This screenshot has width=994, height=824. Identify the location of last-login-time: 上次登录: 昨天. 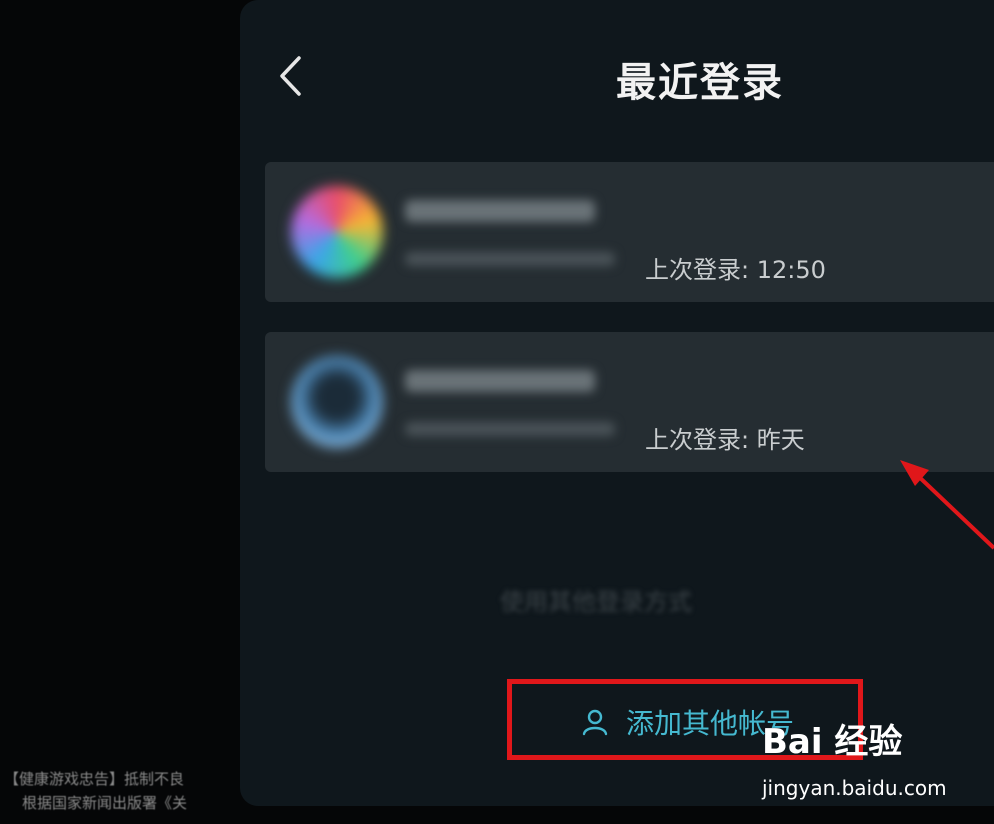
(725, 440).